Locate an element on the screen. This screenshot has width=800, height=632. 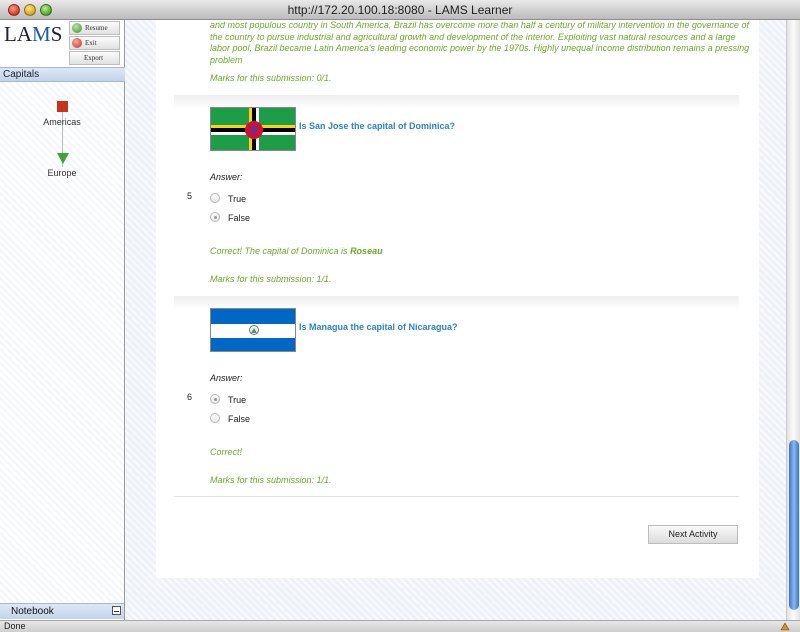
exit-icon is located at coordinates (77, 43).